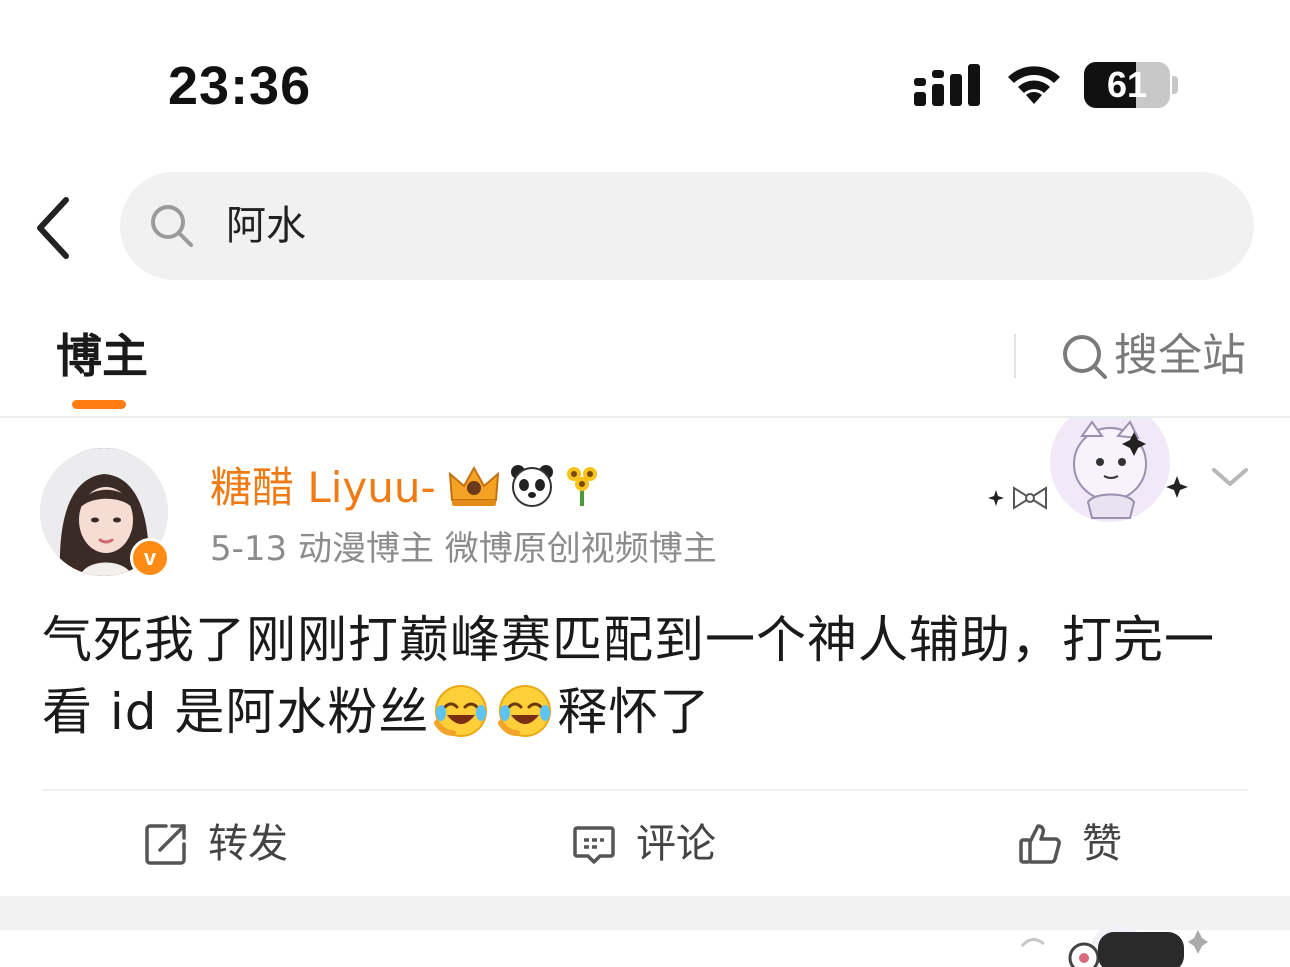 The width and height of the screenshot is (1290, 967). Describe the element at coordinates (1180, 355) in the screenshot. I see `search-all-label: 搜全站` at that location.